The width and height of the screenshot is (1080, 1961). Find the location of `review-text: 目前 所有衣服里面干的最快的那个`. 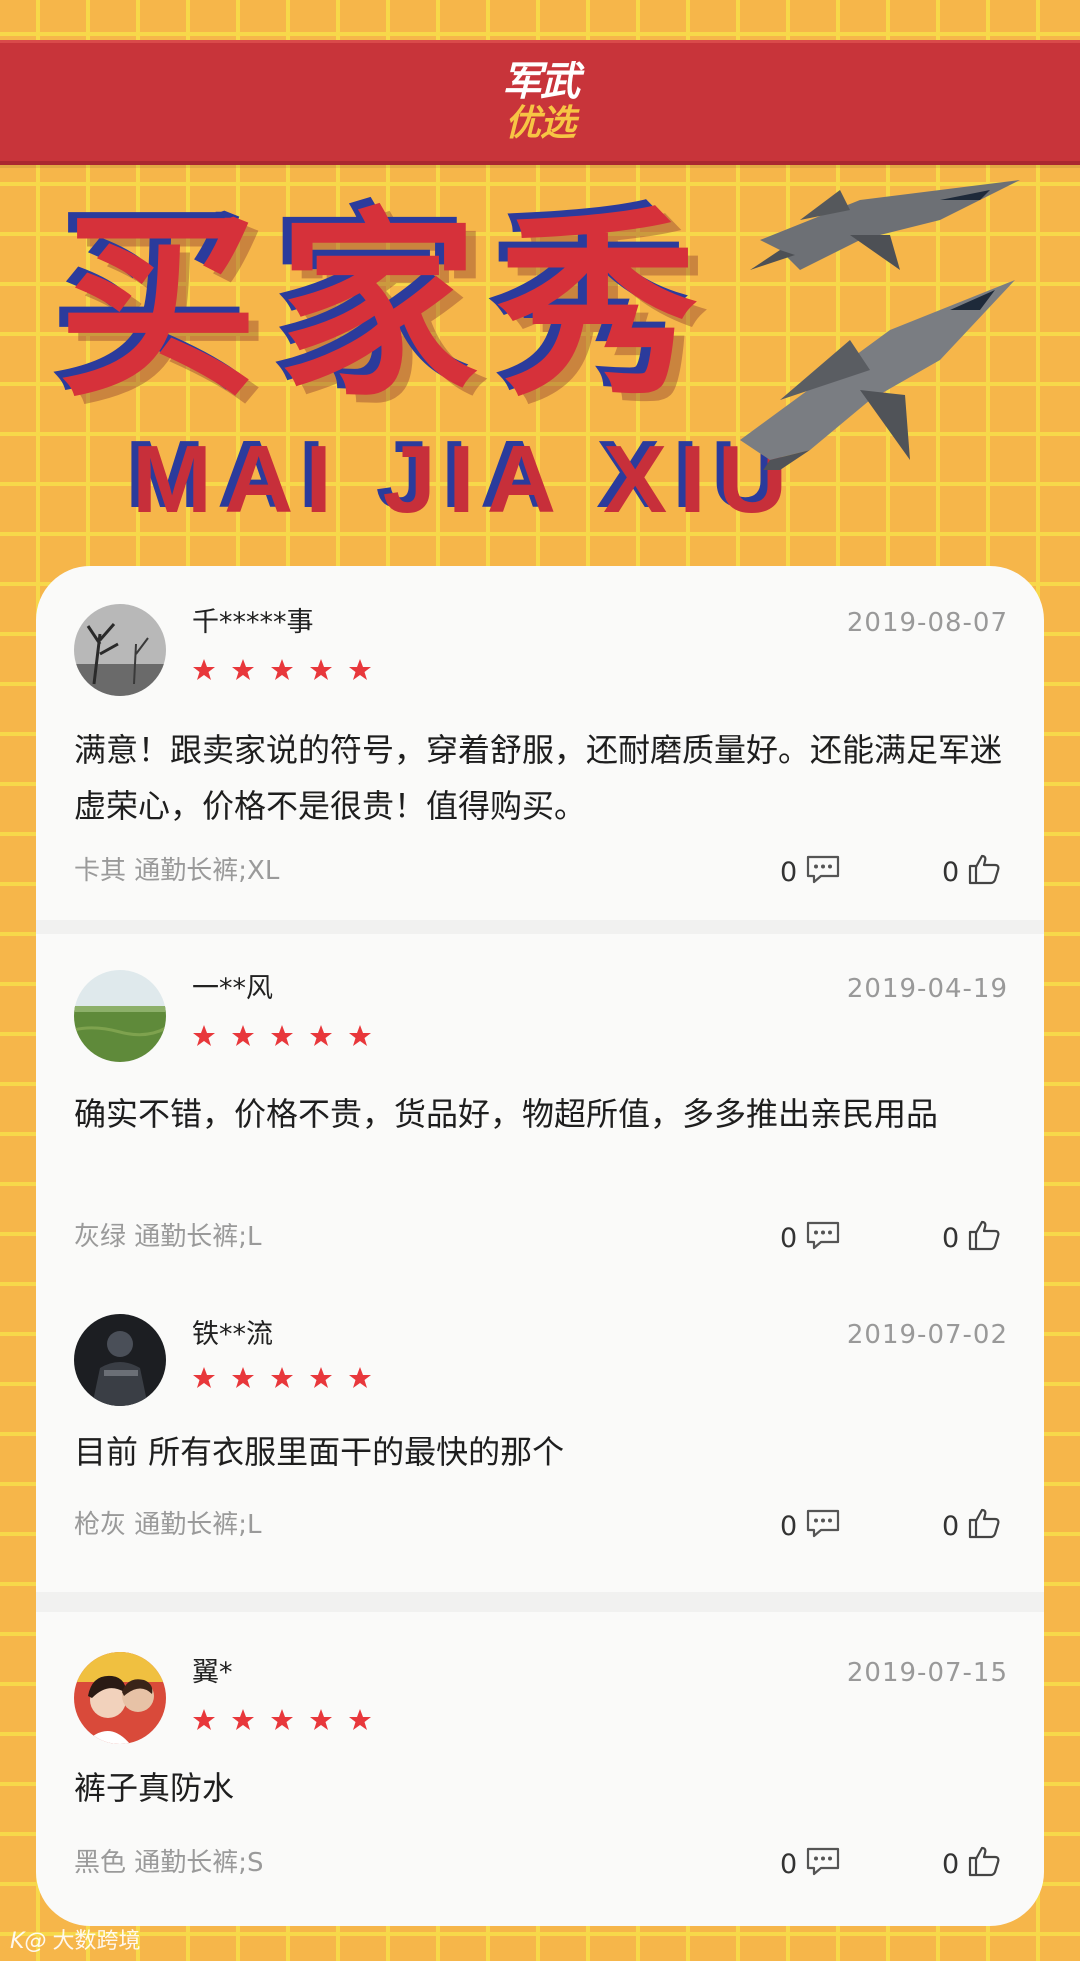

review-text: 目前 所有衣服里面干的最快的那个 is located at coordinates (319, 1452).